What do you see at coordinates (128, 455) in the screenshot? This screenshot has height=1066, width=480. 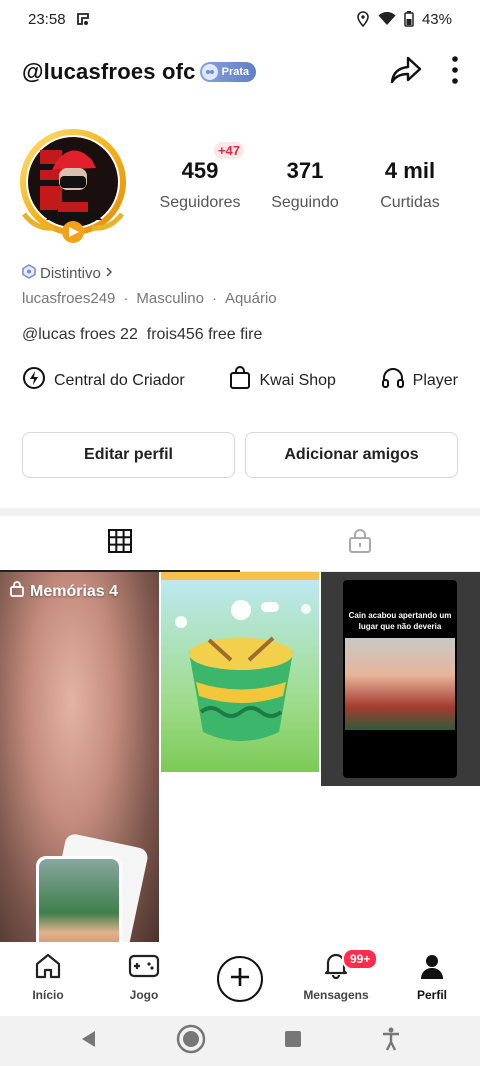 I see `edit-profile-button: Editar perfil` at bounding box center [128, 455].